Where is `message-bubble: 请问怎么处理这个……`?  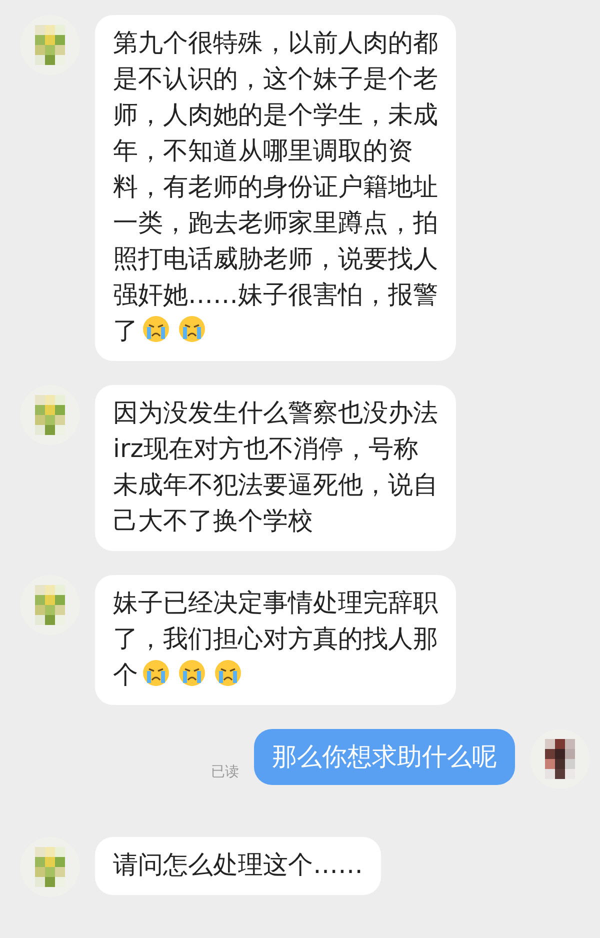
message-bubble: 请问怎么处理这个…… is located at coordinates (238, 866).